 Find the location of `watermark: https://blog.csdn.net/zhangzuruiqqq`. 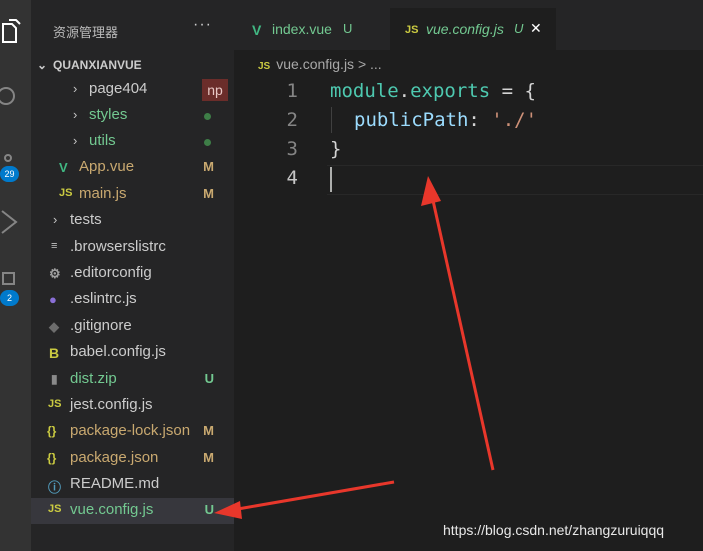

watermark: https://blog.csdn.net/zhangzuruiqqq is located at coordinates (554, 530).